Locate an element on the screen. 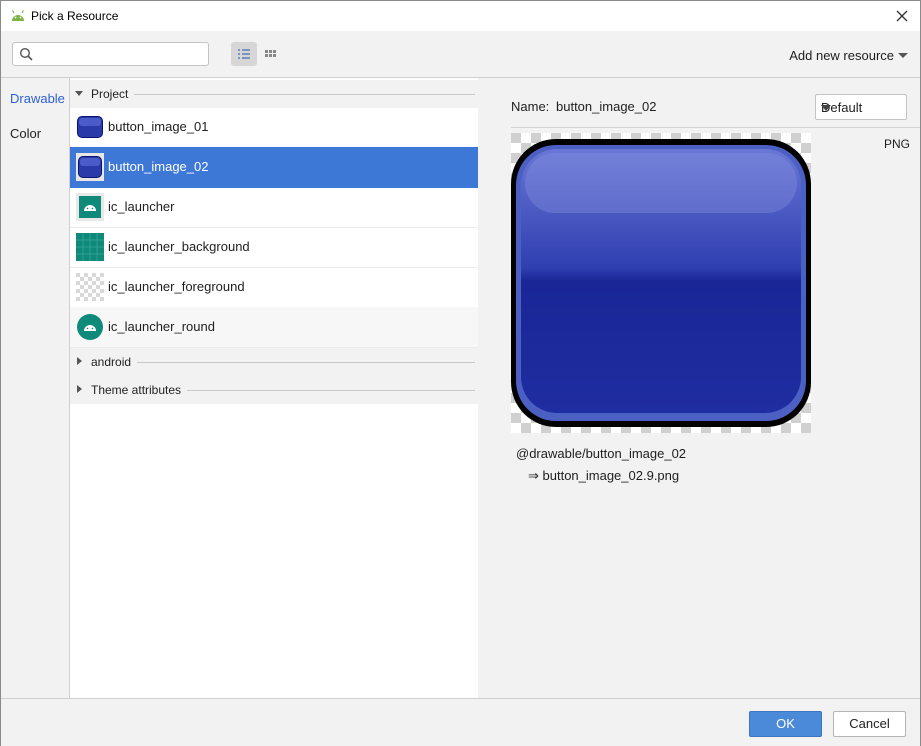  resource-name: button_image_01 is located at coordinates (158, 126).